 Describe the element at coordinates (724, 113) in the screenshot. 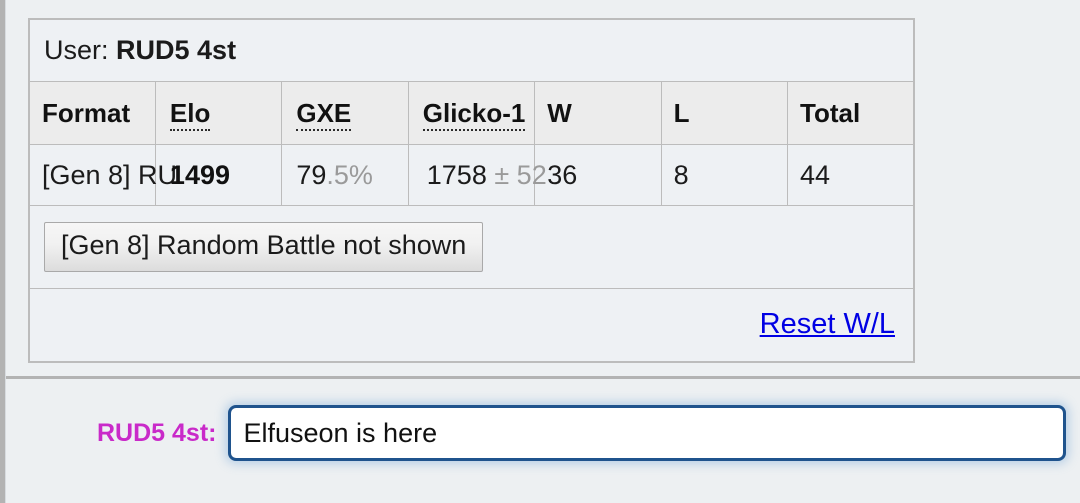

I see `column-header-losses: L` at that location.